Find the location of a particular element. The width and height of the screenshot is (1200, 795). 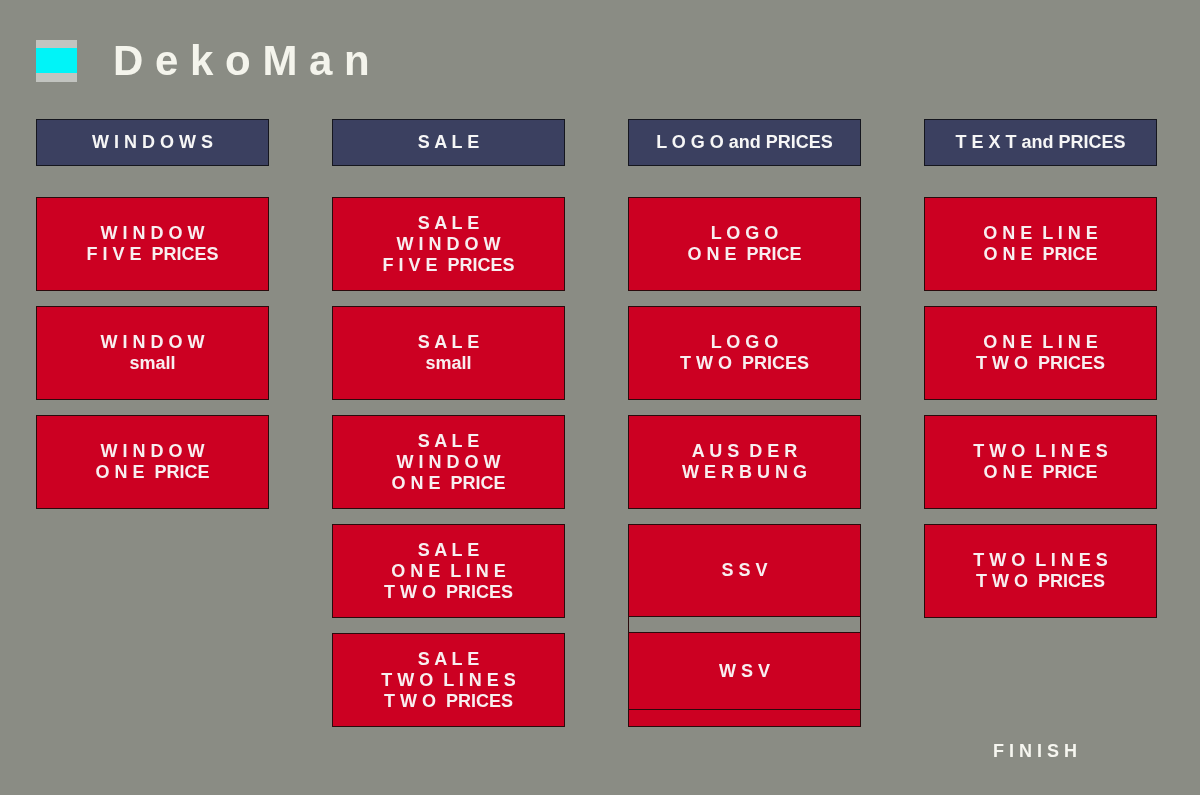

menu-button: W S V is located at coordinates (744, 671).